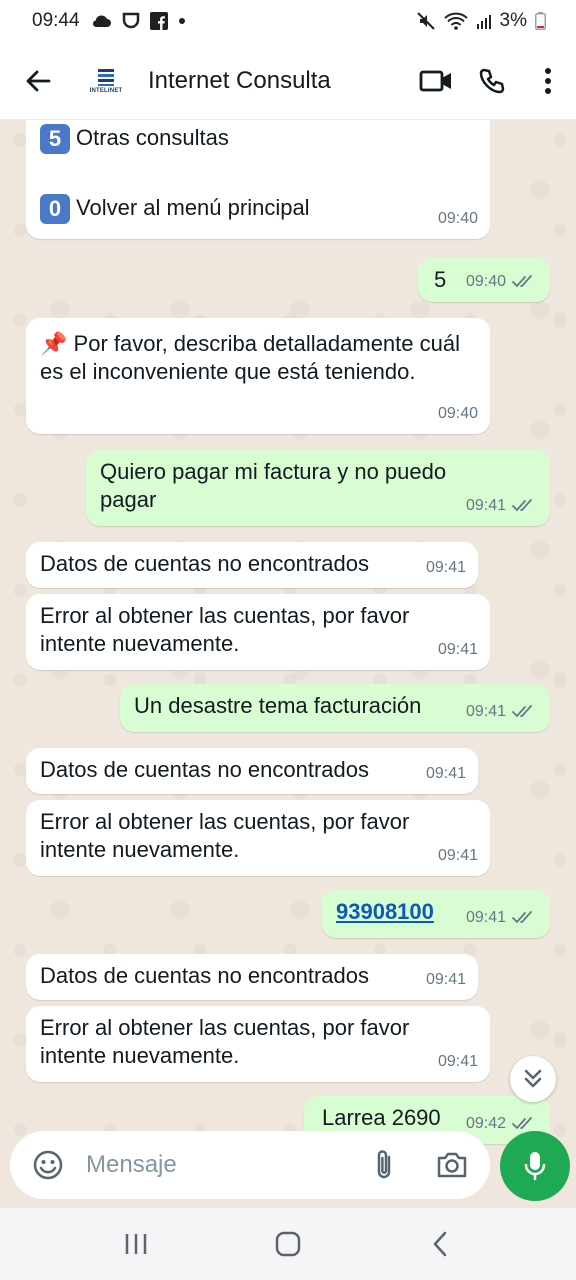 The width and height of the screenshot is (576, 1280). I want to click on status-right: 3%, so click(481, 21).